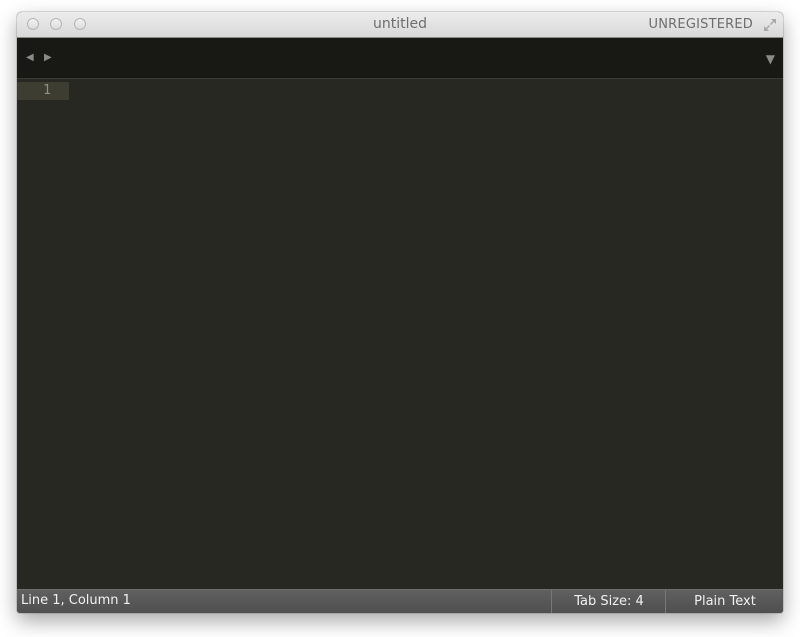 Image resolution: width=800 pixels, height=637 pixels. What do you see at coordinates (49, 58) in the screenshot?
I see `next-tab-icon: ▶` at bounding box center [49, 58].